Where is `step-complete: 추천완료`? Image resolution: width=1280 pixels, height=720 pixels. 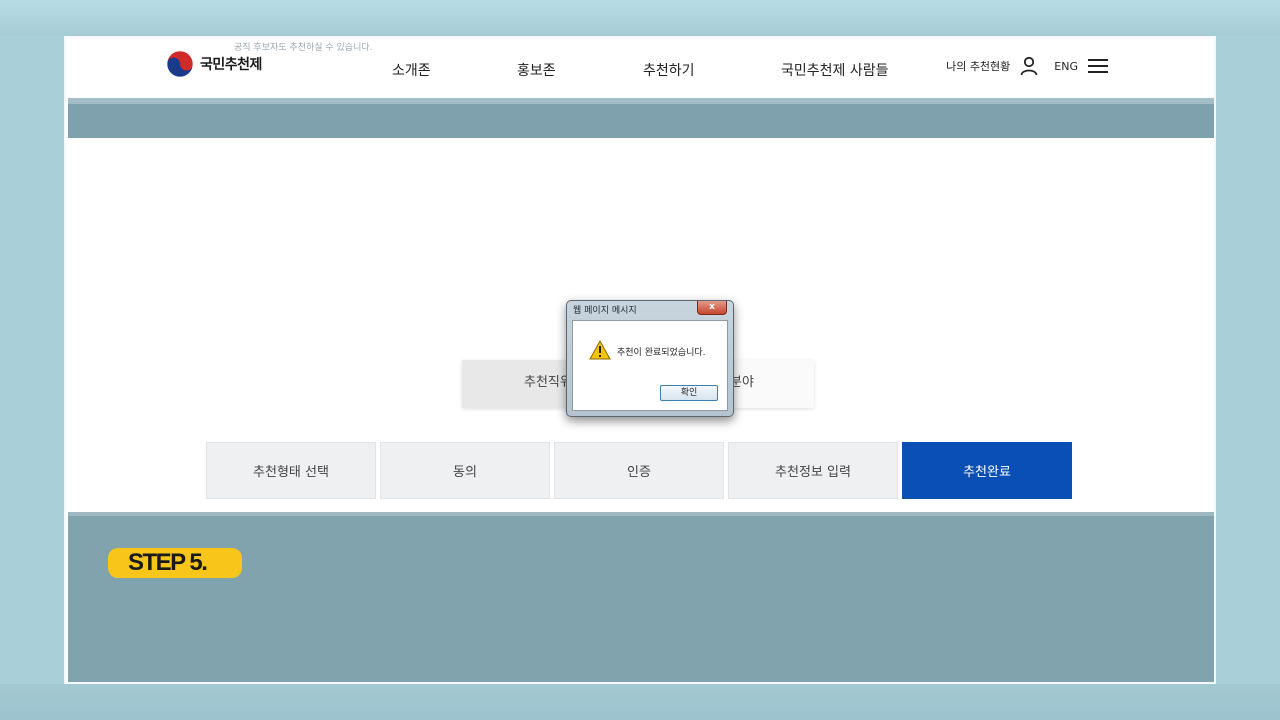
step-complete: 추천완료 is located at coordinates (987, 470).